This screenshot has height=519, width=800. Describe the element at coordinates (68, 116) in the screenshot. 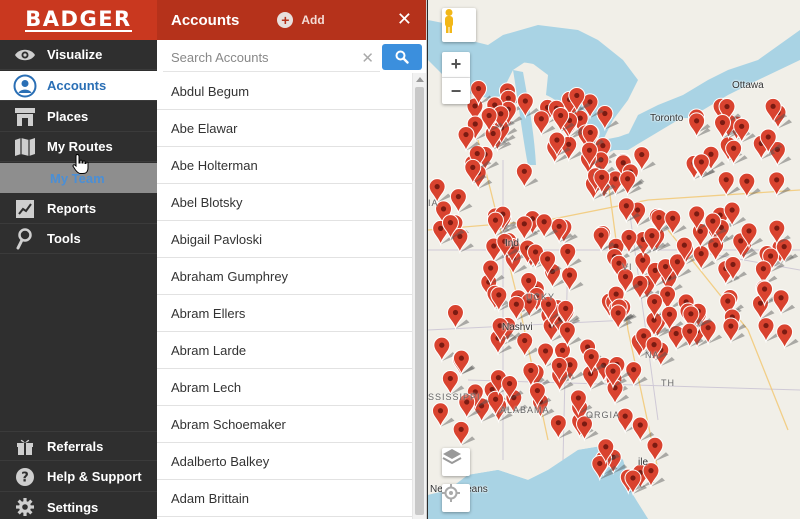

I see `nav-item-label: Places` at that location.